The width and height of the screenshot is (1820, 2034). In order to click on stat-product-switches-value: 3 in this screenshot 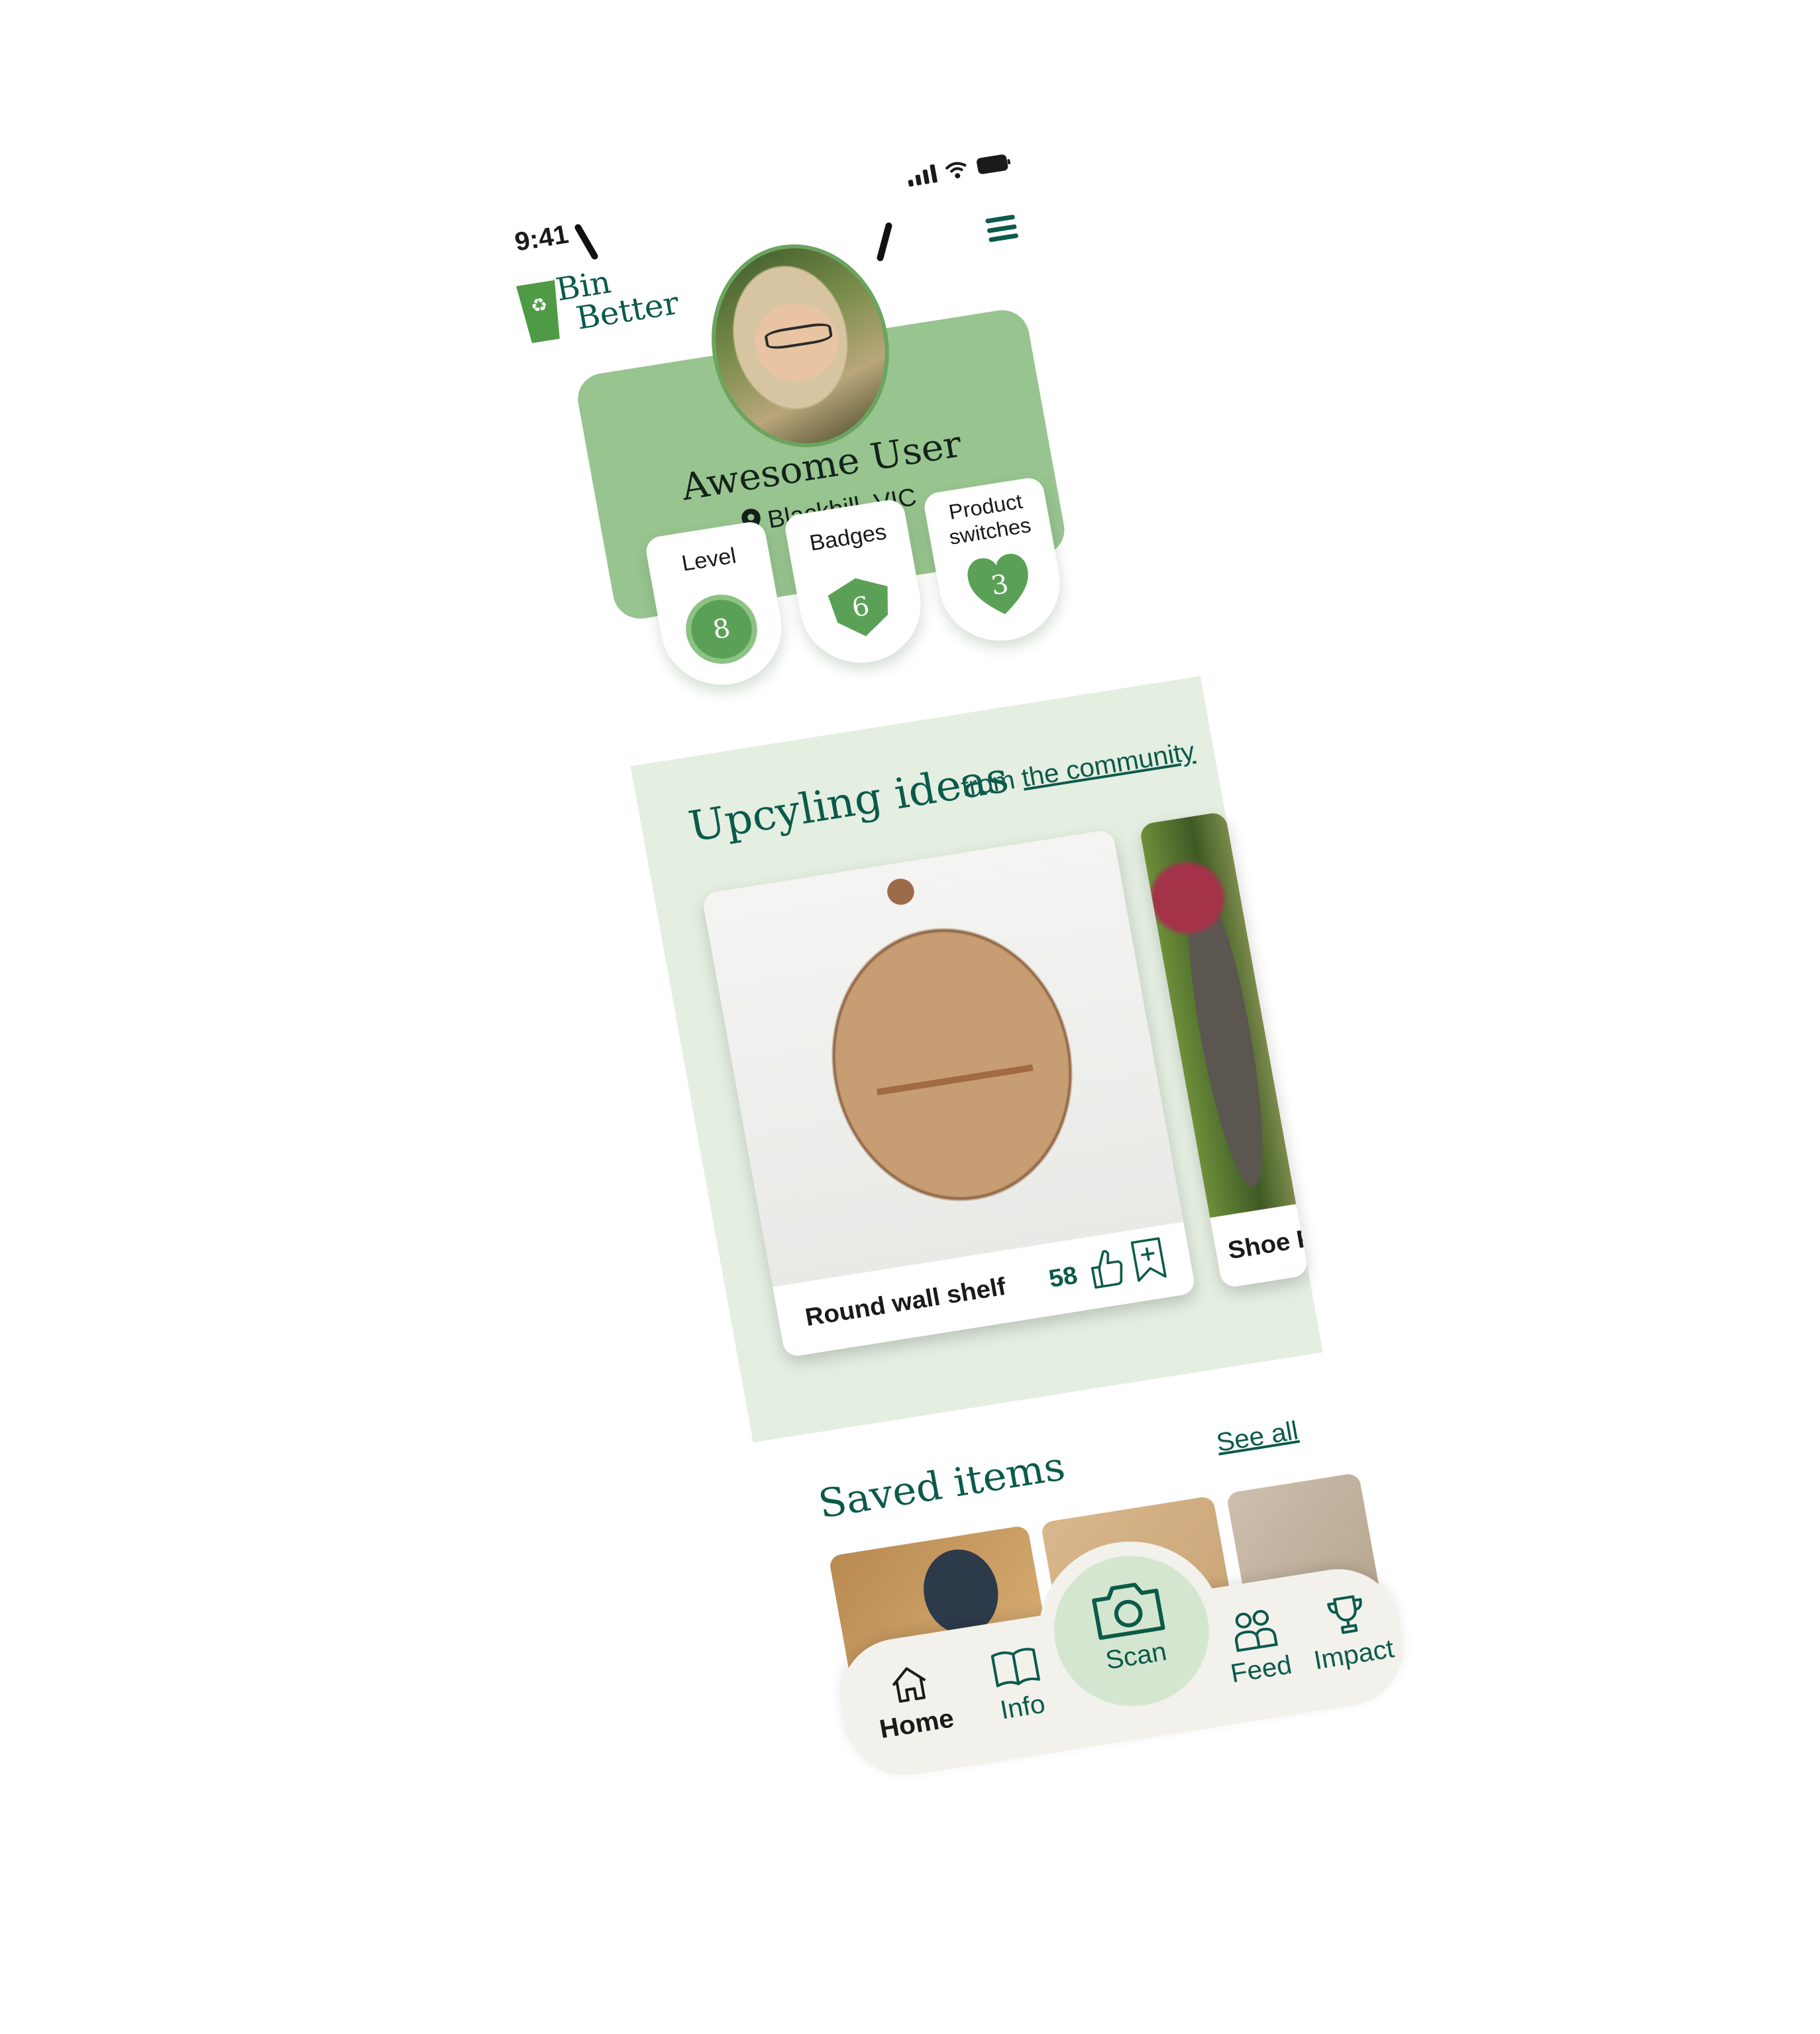, I will do `click(1000, 585)`.